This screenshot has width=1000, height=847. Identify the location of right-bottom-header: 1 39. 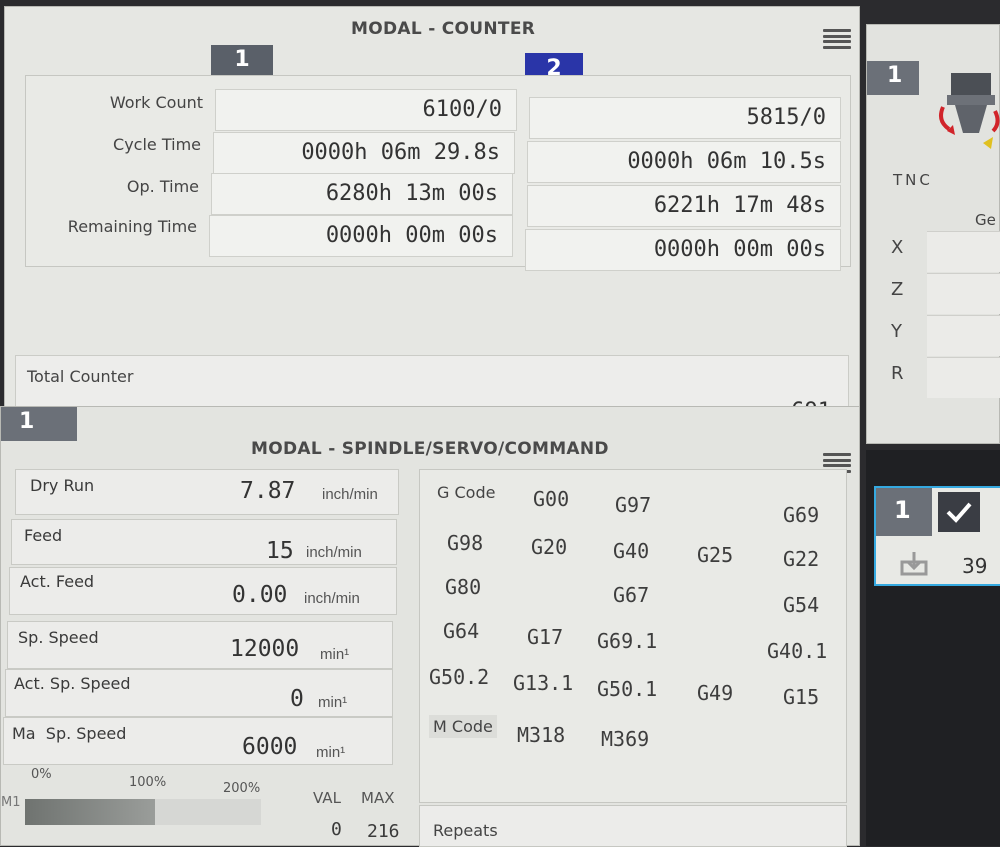
(937, 536).